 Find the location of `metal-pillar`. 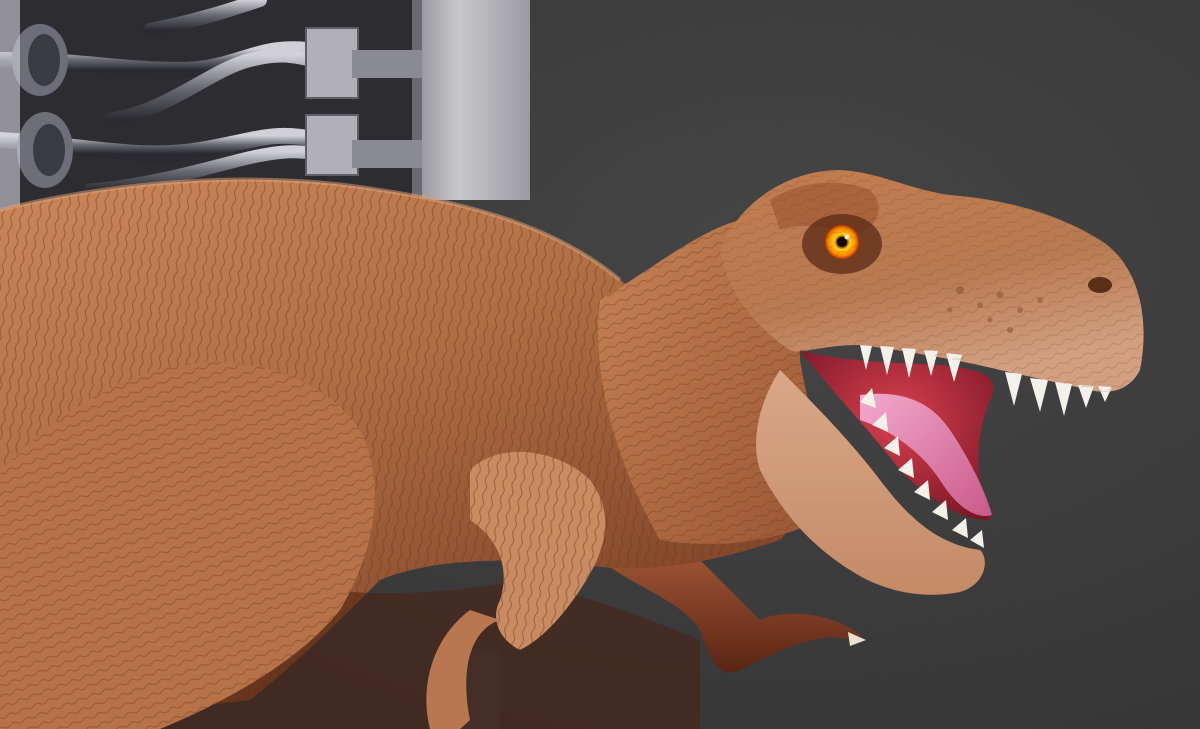

metal-pillar is located at coordinates (471, 100).